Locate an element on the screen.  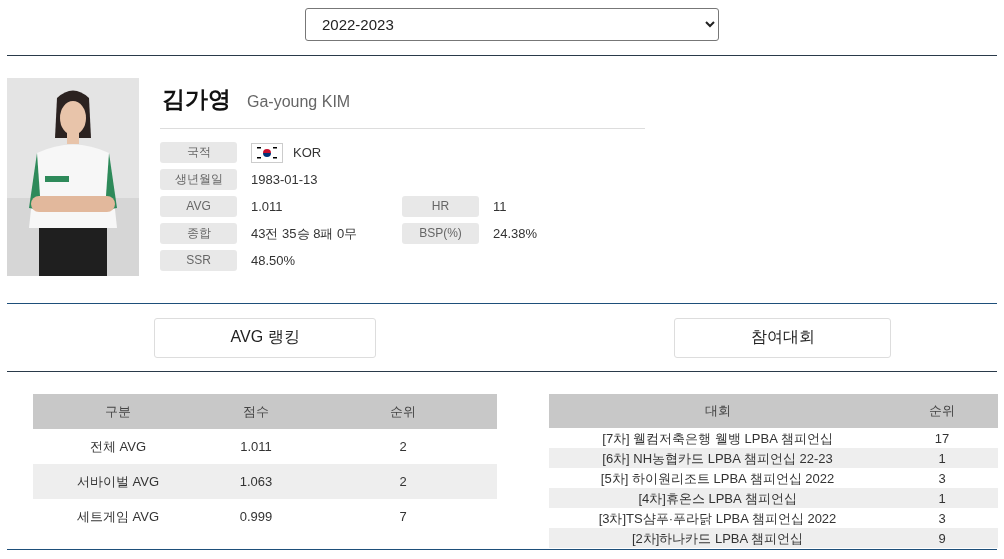
field-value: 11 is located at coordinates (500, 206).